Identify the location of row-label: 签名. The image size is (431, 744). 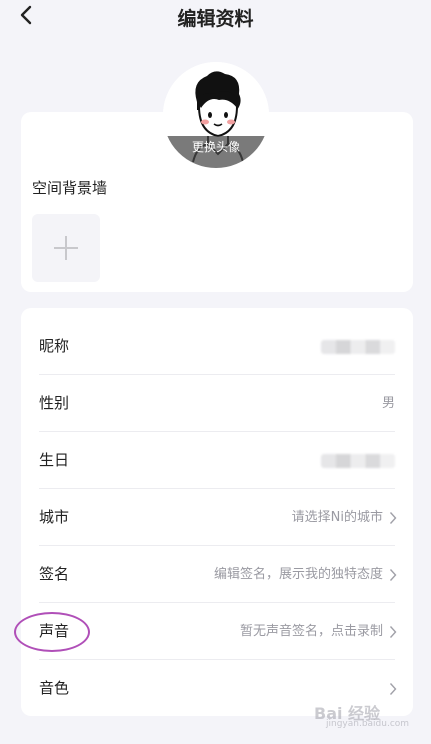
(54, 574).